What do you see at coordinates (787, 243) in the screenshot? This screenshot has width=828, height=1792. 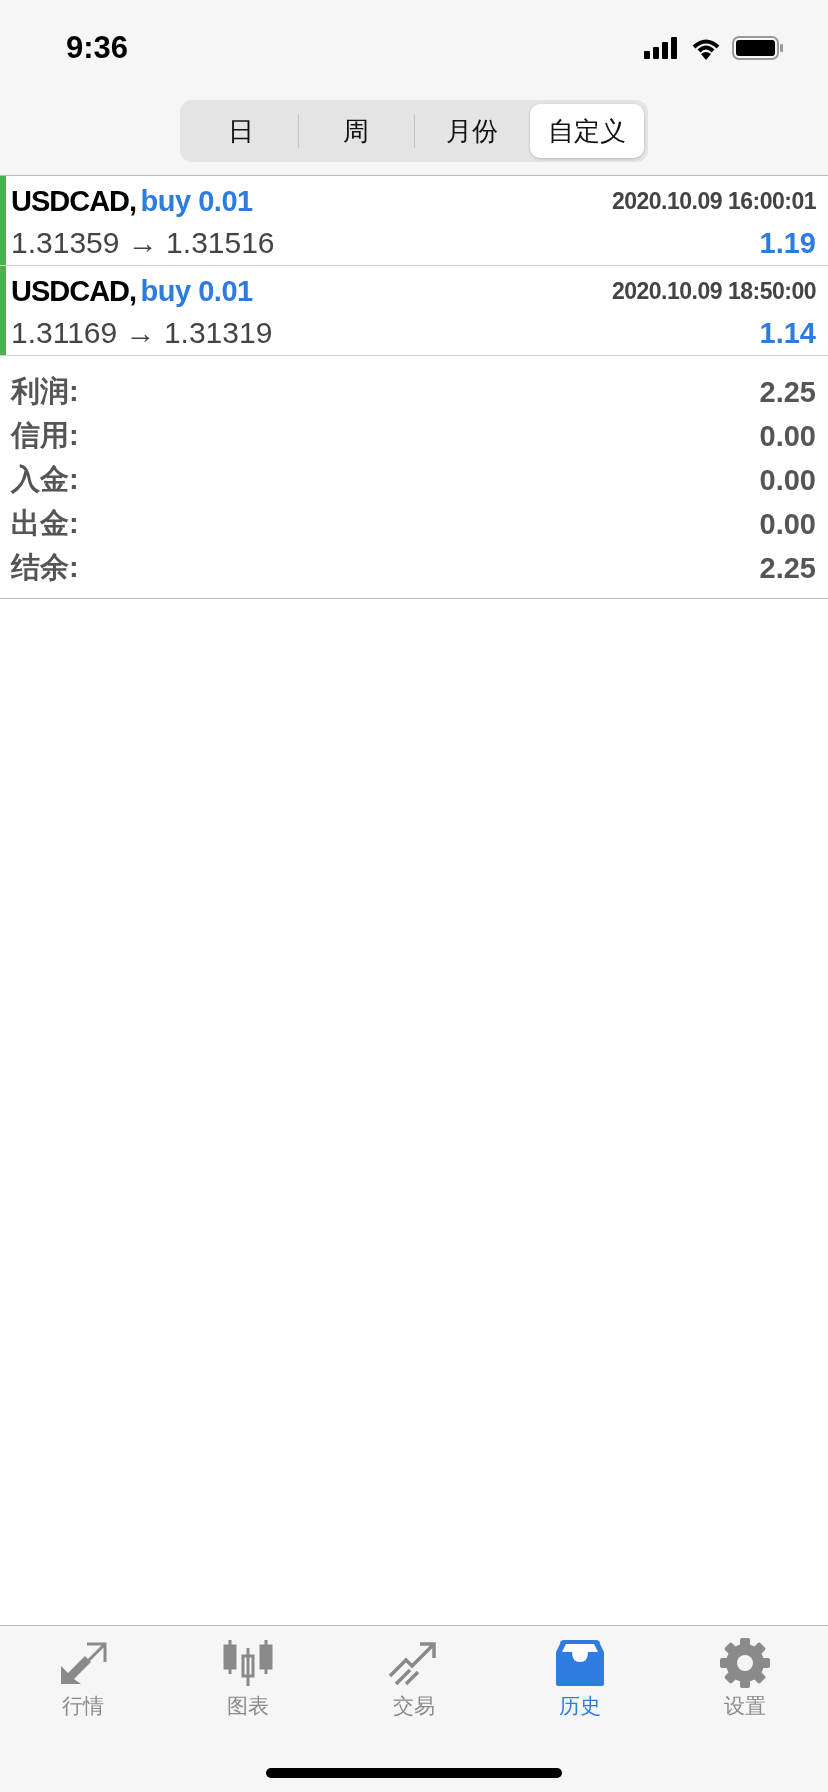 I see `deal-profit: 1.19` at bounding box center [787, 243].